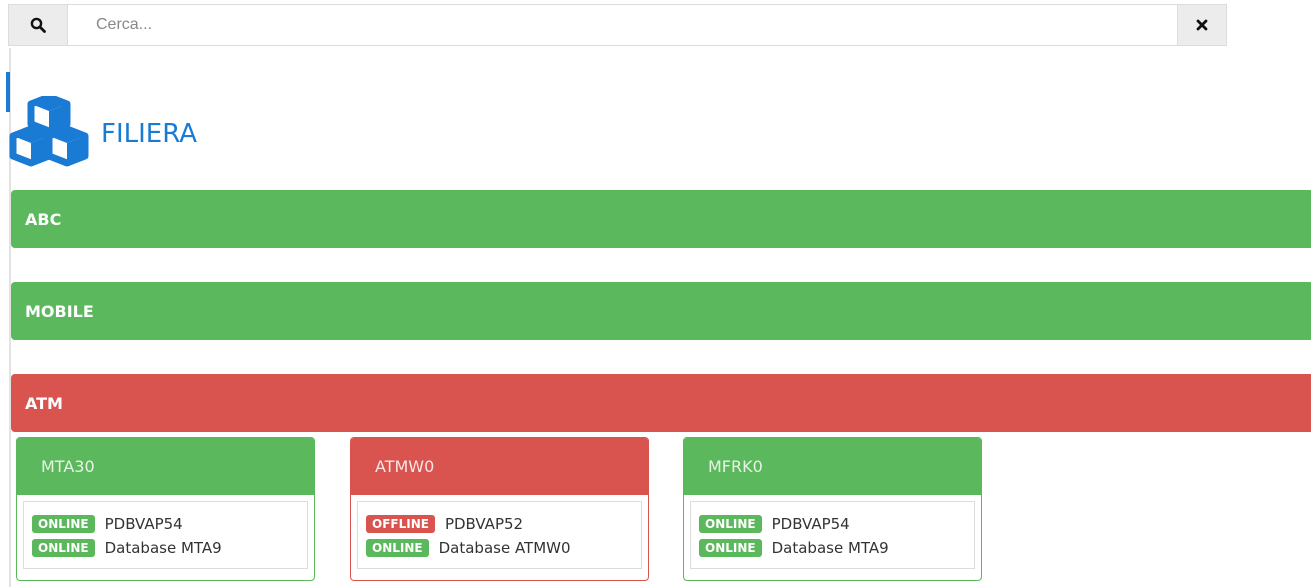  What do you see at coordinates (735, 466) in the screenshot?
I see `card-title: MFRK0` at bounding box center [735, 466].